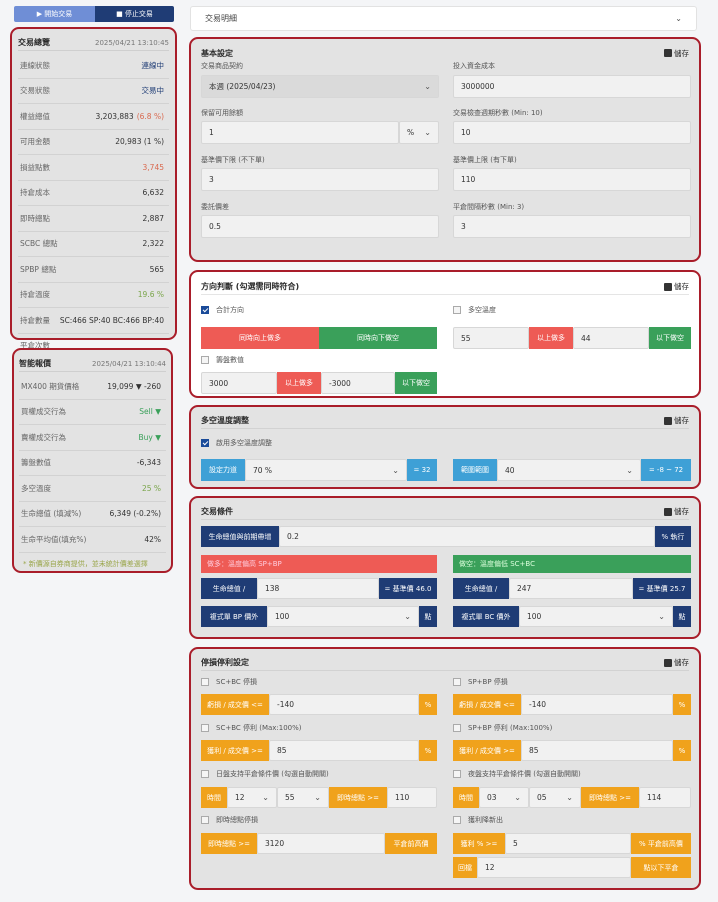 The image size is (718, 902). I want to click on info-label: 持倉數量, so click(35, 320).